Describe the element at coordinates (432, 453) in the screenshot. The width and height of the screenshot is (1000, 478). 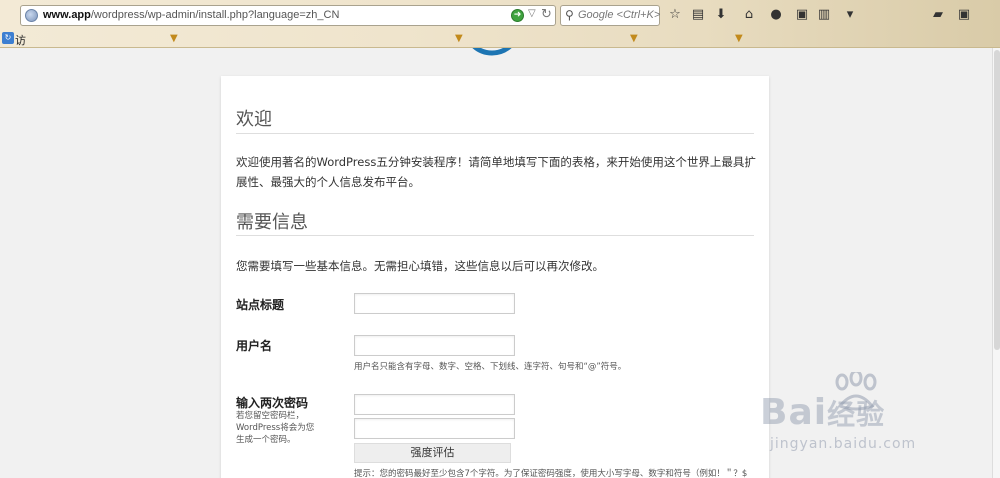
I see `password-strength-indicator: 强度评估` at that location.